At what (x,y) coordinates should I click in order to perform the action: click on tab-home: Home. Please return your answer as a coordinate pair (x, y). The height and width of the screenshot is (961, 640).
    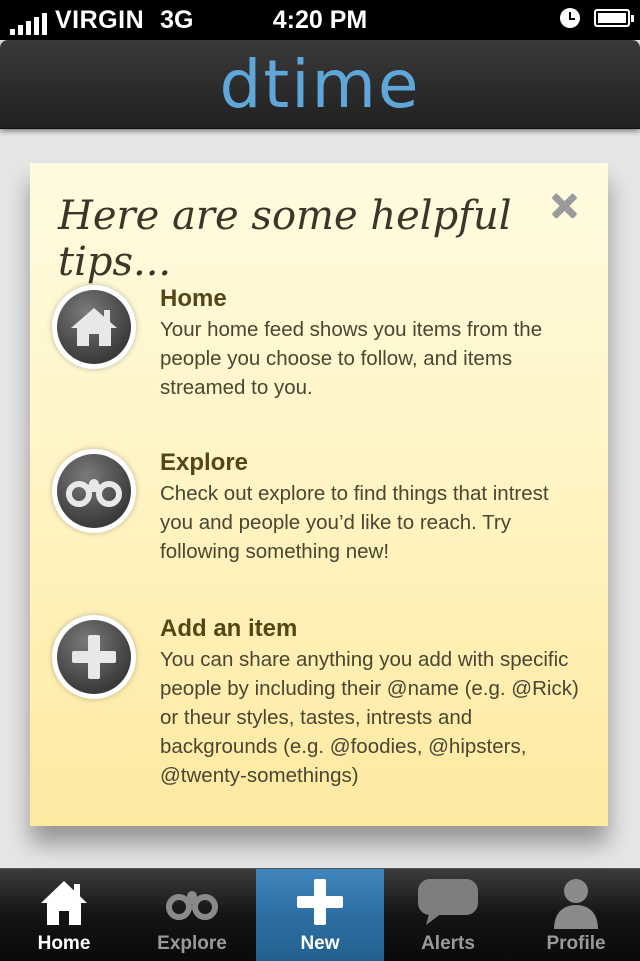
    Looking at the image, I should click on (64, 915).